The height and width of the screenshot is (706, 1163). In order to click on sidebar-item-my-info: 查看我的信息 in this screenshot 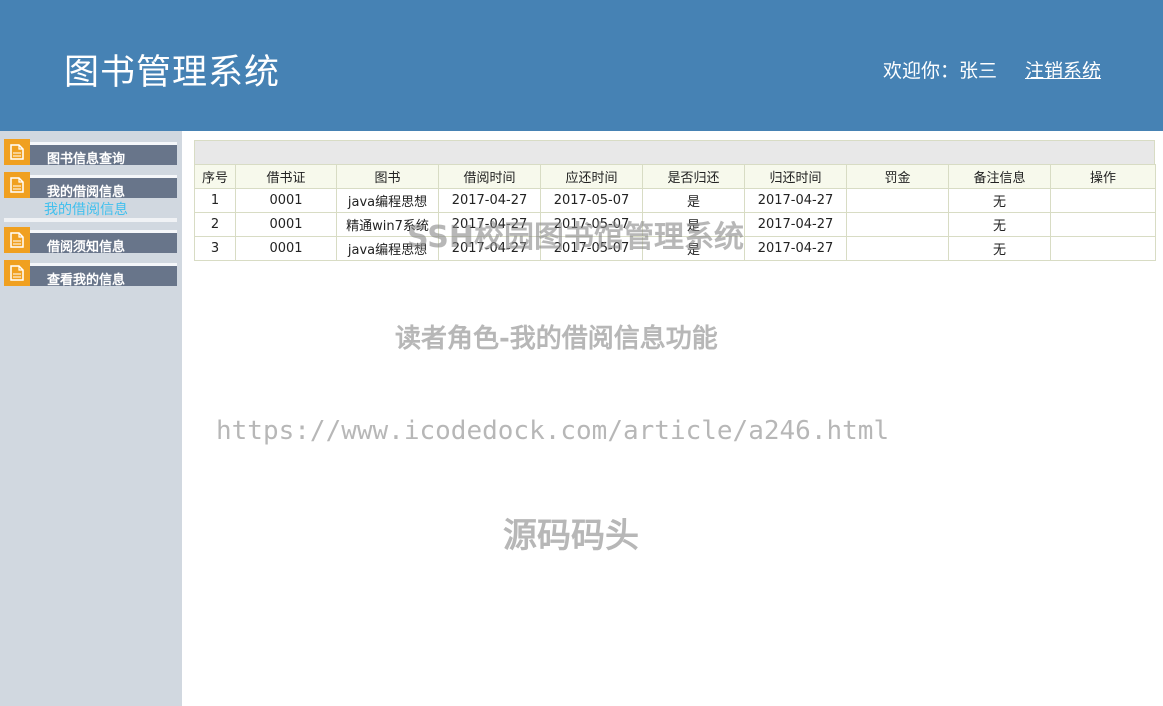, I will do `click(90, 274)`.